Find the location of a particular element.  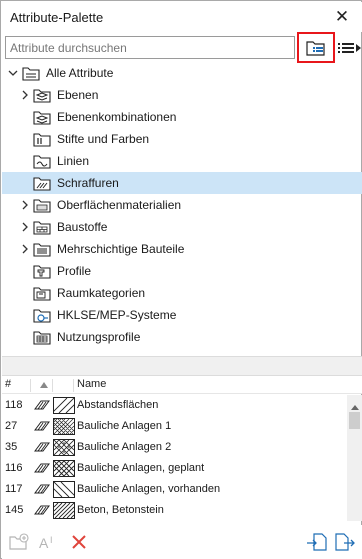

title-bar: Attribute-Palette ✕ is located at coordinates (182, 17).